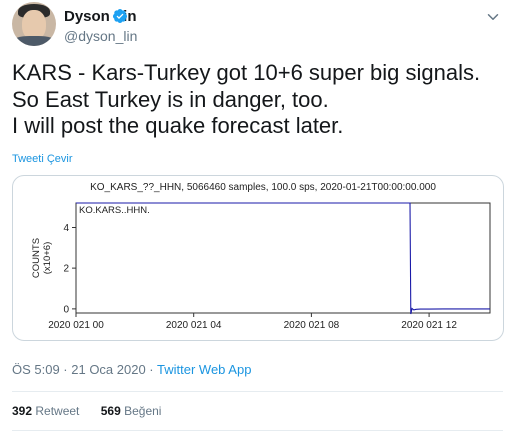 The width and height of the screenshot is (515, 435). Describe the element at coordinates (36, 258) in the screenshot. I see `y-axis-label: COUNTS` at that location.